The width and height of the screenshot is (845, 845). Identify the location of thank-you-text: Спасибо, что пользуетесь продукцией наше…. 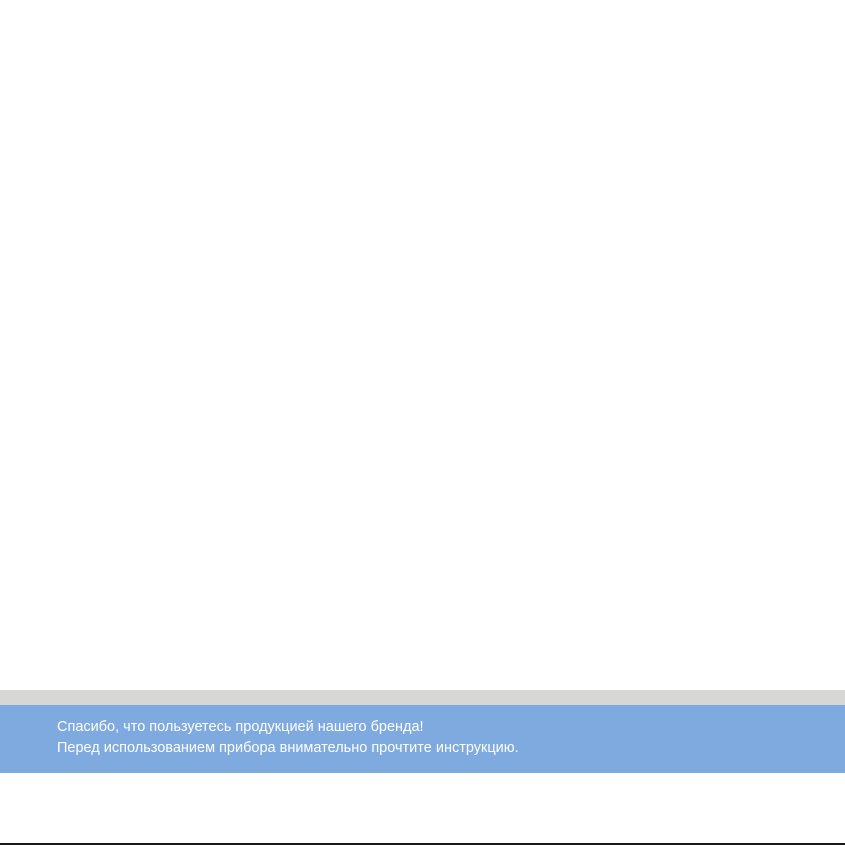
(240, 727).